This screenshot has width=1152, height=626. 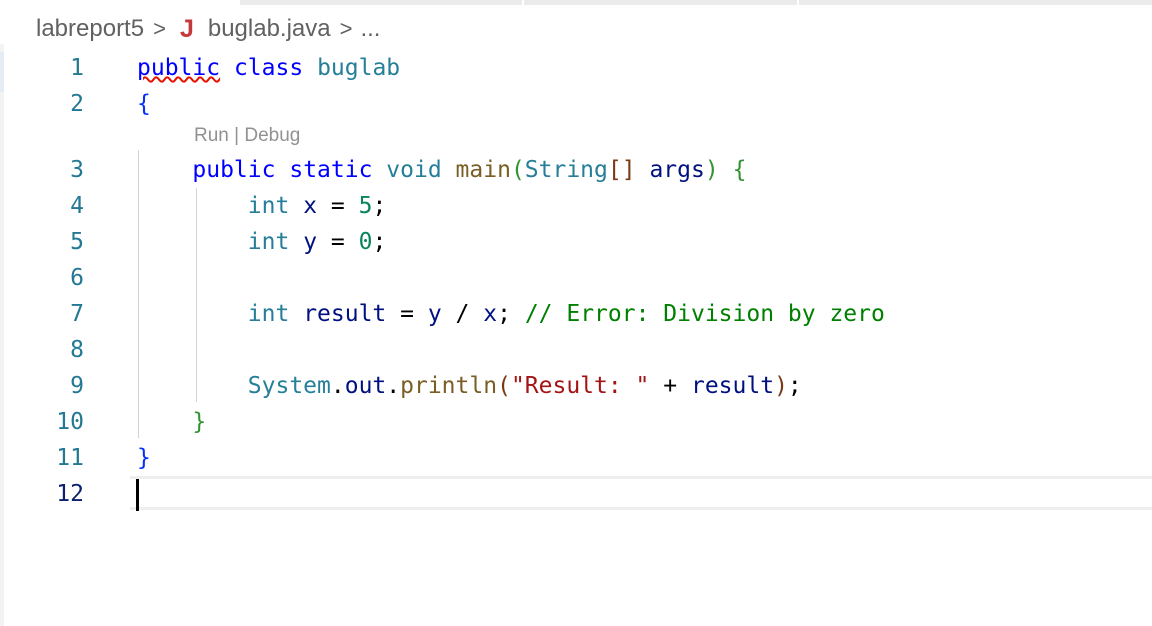 What do you see at coordinates (365, 386) in the screenshot?
I see `field: out` at bounding box center [365, 386].